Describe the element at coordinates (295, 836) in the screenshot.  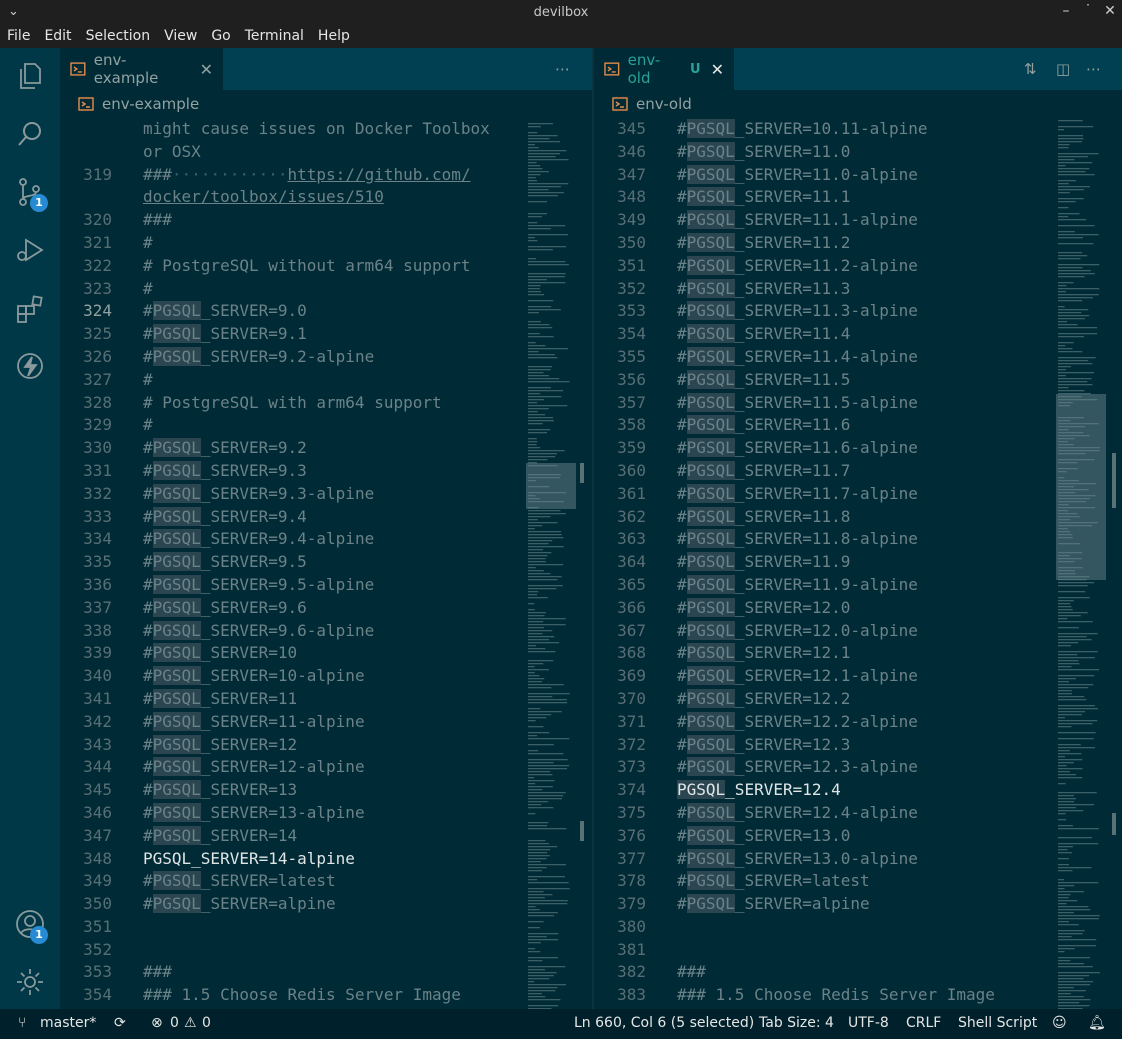
I see `code-line: 347 #PGSQL_SERVER=14` at that location.